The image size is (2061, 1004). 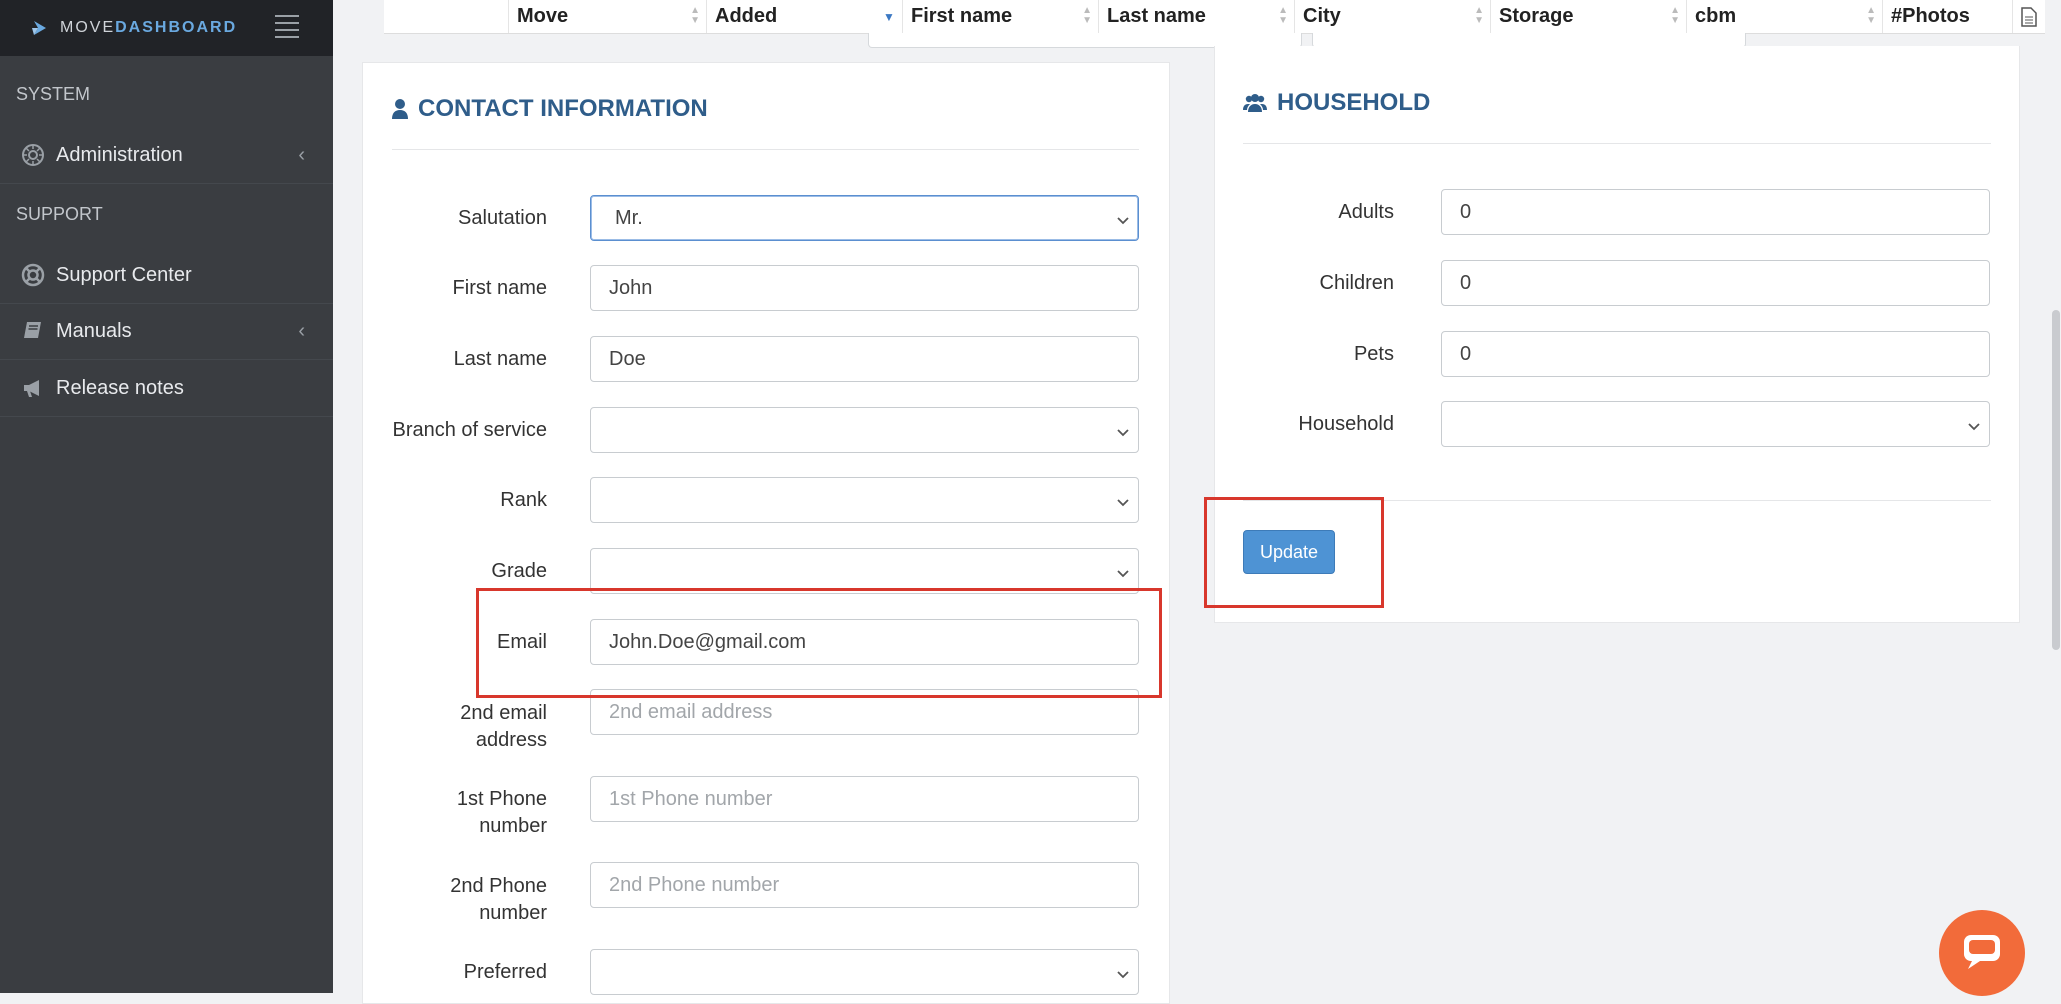 What do you see at coordinates (124, 274) in the screenshot?
I see `sidebar-item-label: Support Center` at bounding box center [124, 274].